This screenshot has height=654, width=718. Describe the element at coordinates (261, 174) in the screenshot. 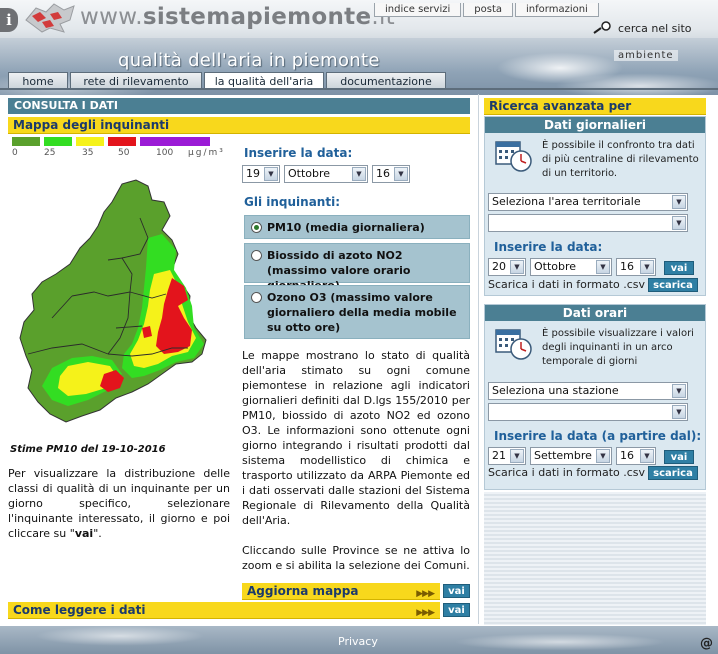

I see `day-select: 19 ▼` at that location.